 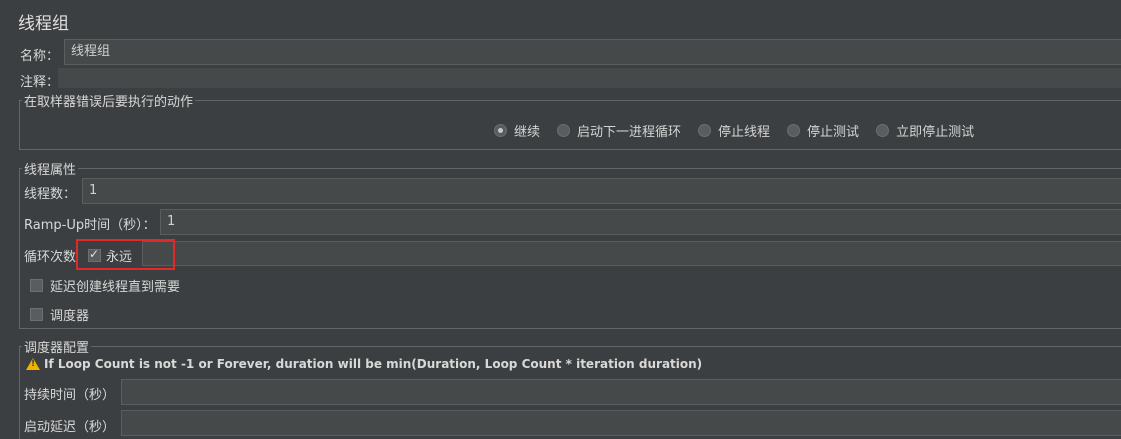 What do you see at coordinates (70, 316) in the screenshot?
I see `scheduler-label: 调度器` at bounding box center [70, 316].